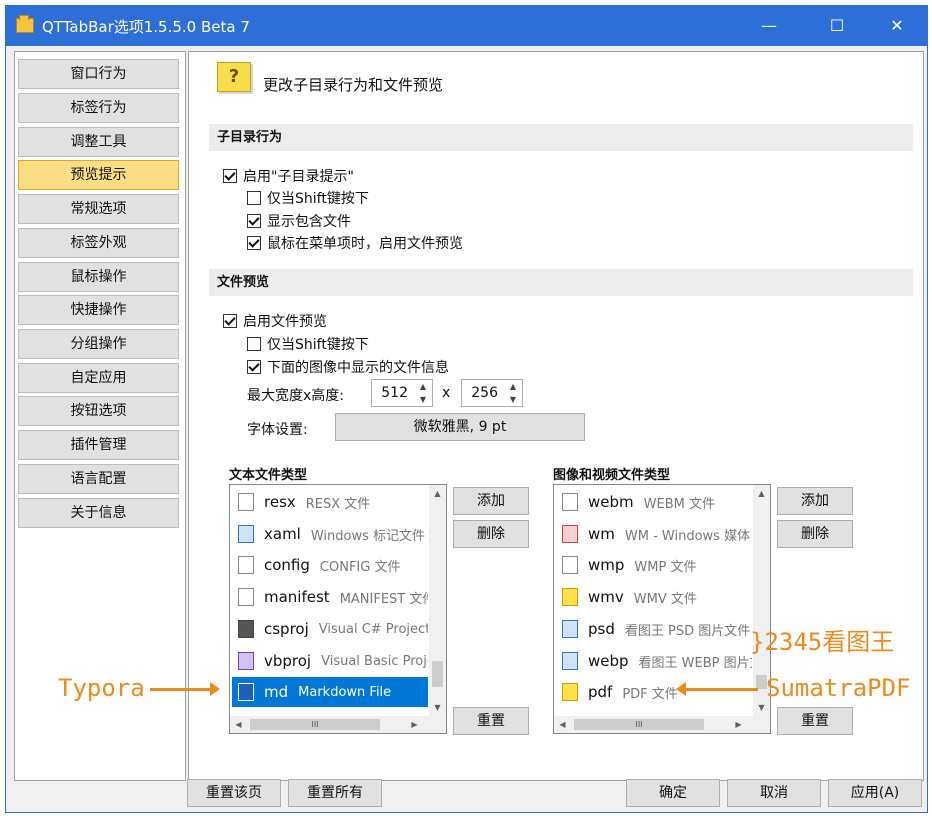 The image size is (932, 816). Describe the element at coordinates (561, 282) in the screenshot. I see `preview-section-header: 文件预览` at that location.